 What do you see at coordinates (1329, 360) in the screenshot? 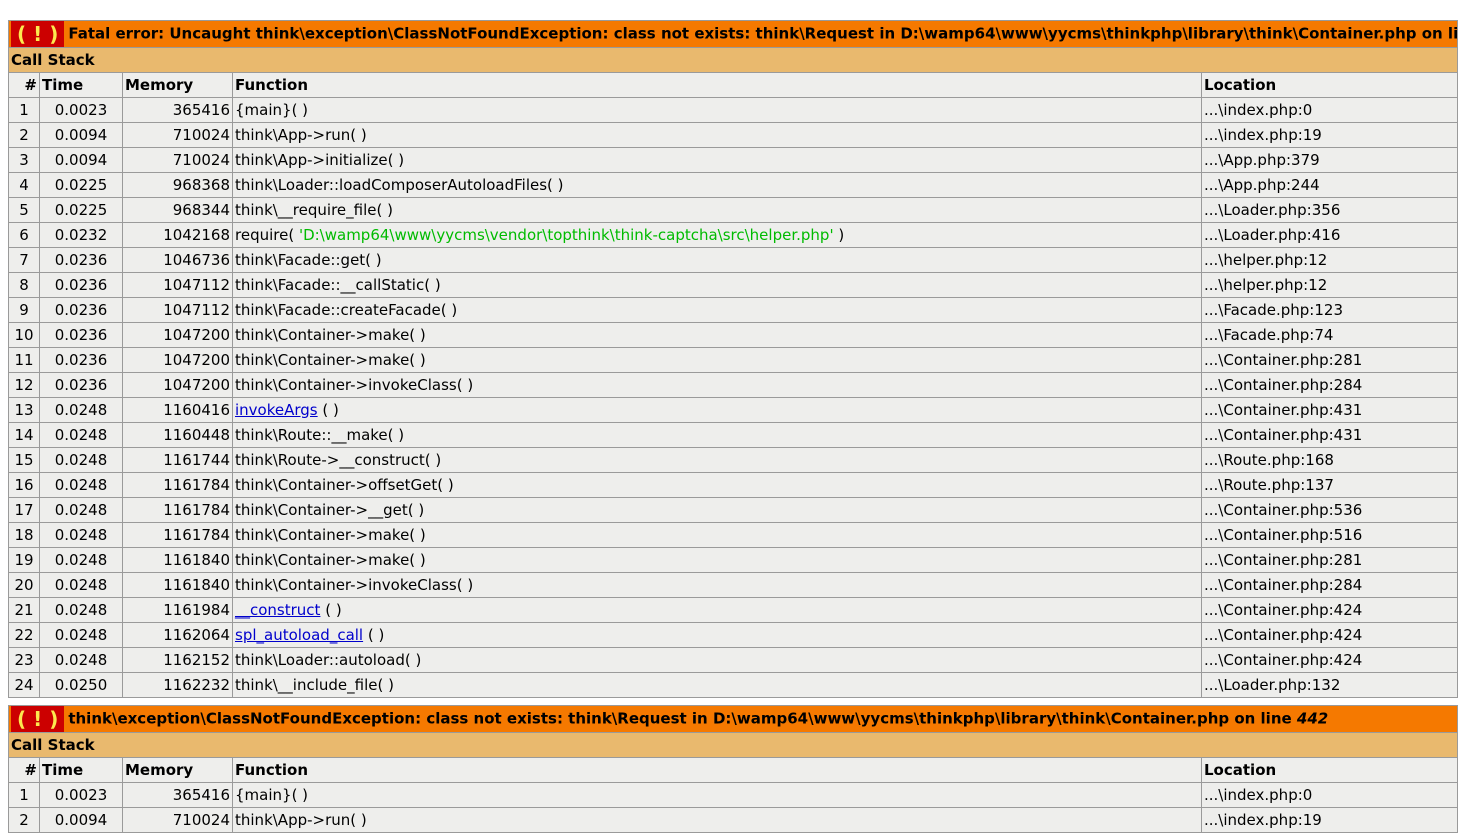
I see `frame-location: ...\Container.php:281` at bounding box center [1329, 360].